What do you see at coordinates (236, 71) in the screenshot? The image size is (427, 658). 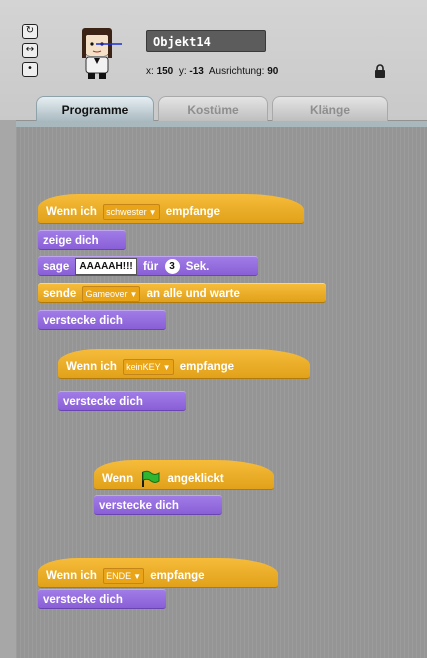 I see `direction-label: Ausrichtung:` at bounding box center [236, 71].